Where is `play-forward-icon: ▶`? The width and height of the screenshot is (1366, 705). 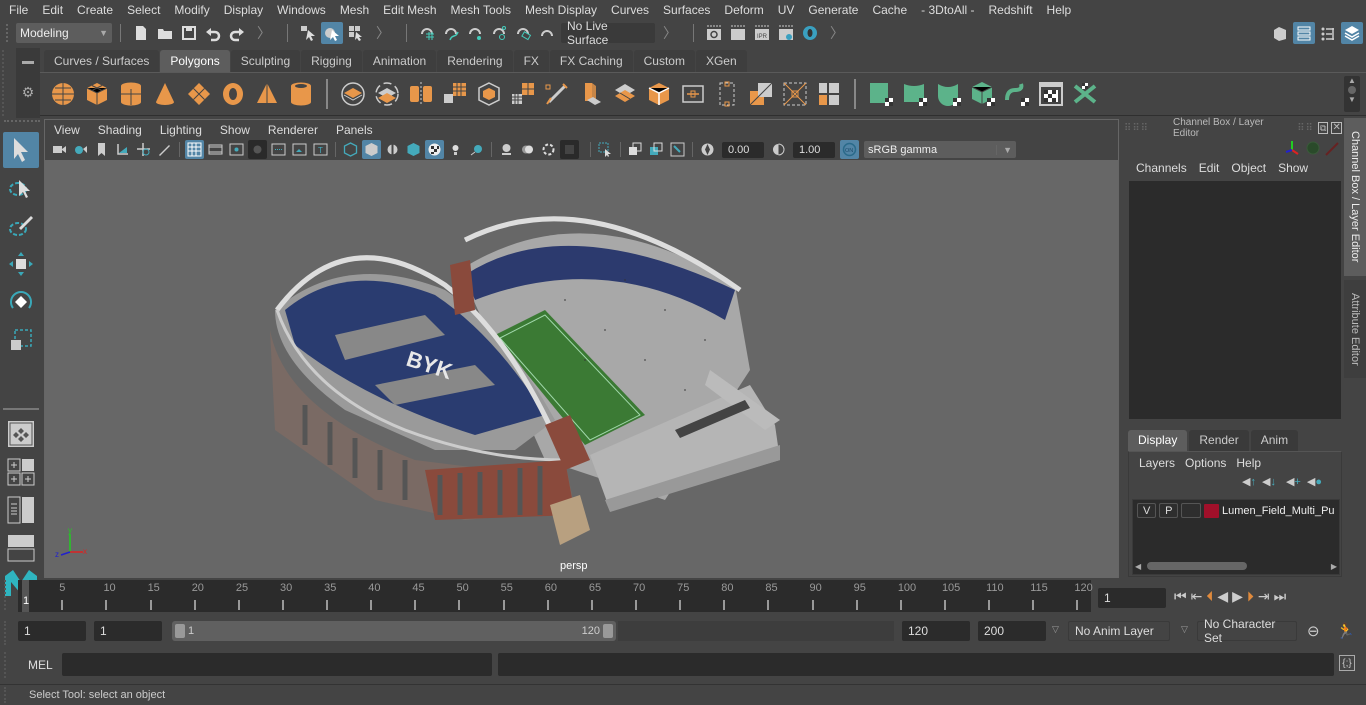
play-forward-icon: ▶ is located at coordinates (1237, 596).